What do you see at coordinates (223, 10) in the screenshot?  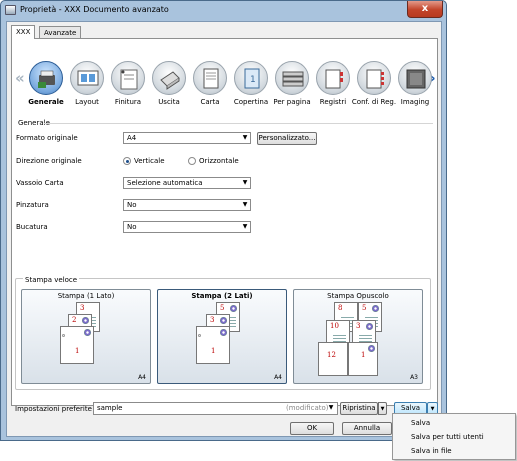 I see `title-bar: Proprietà - XXX Documento avanzato x` at bounding box center [223, 10].